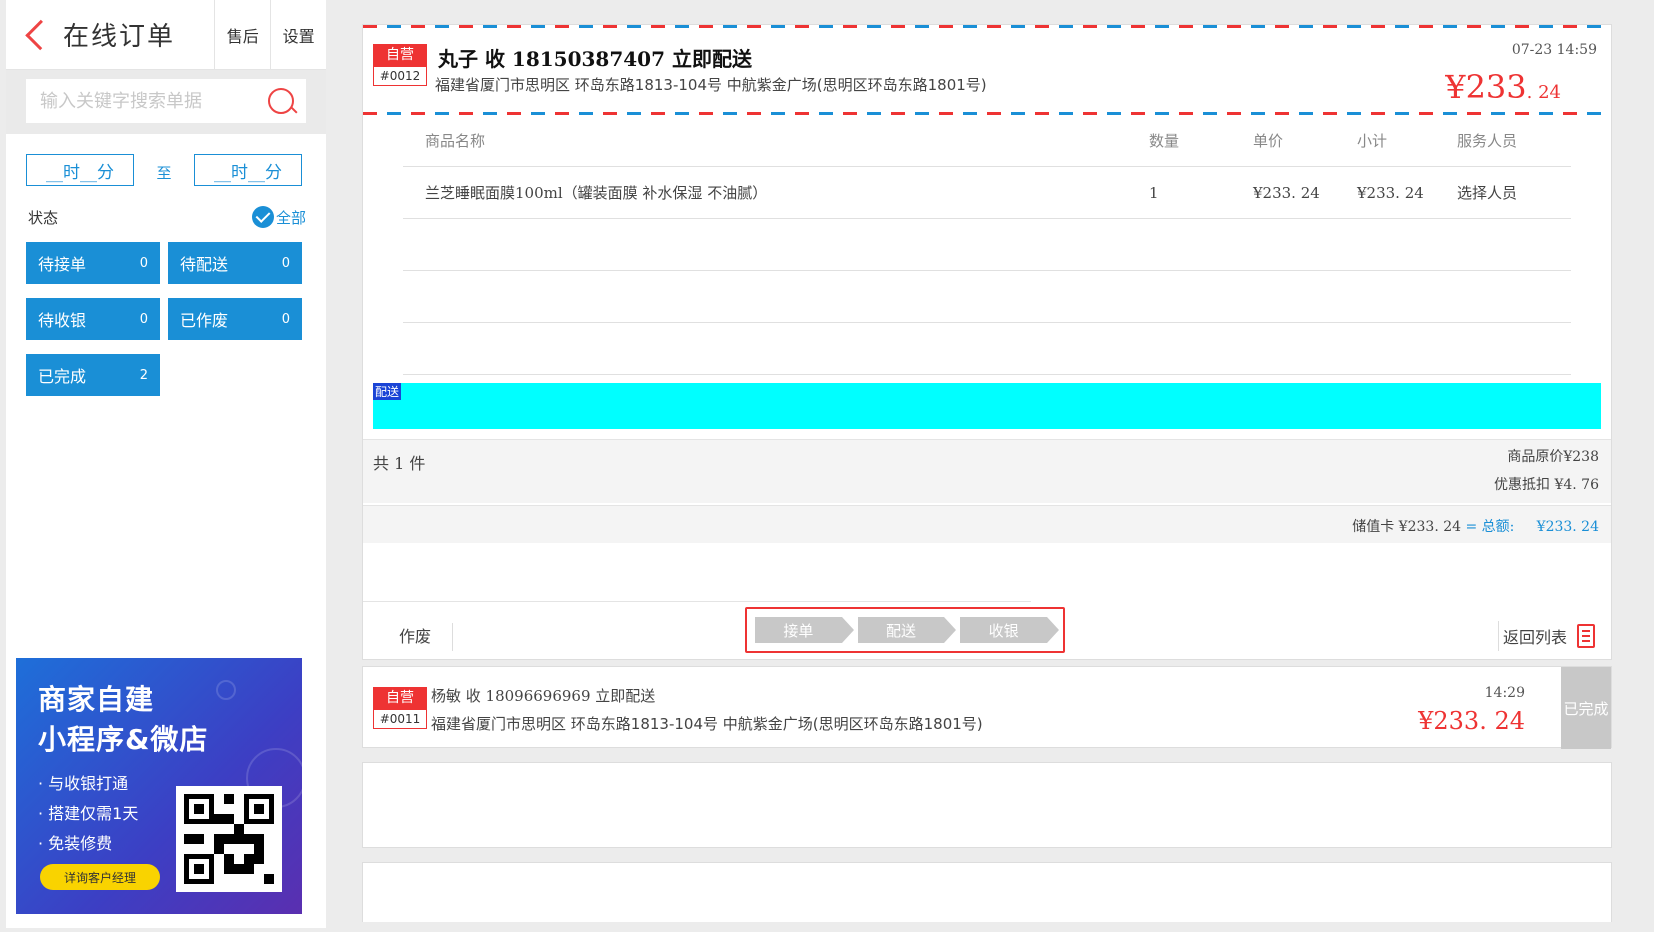 Image resolution: width=1654 pixels, height=932 pixels. What do you see at coordinates (96, 699) in the screenshot?
I see `promo-title-1: 商家自建` at bounding box center [96, 699].